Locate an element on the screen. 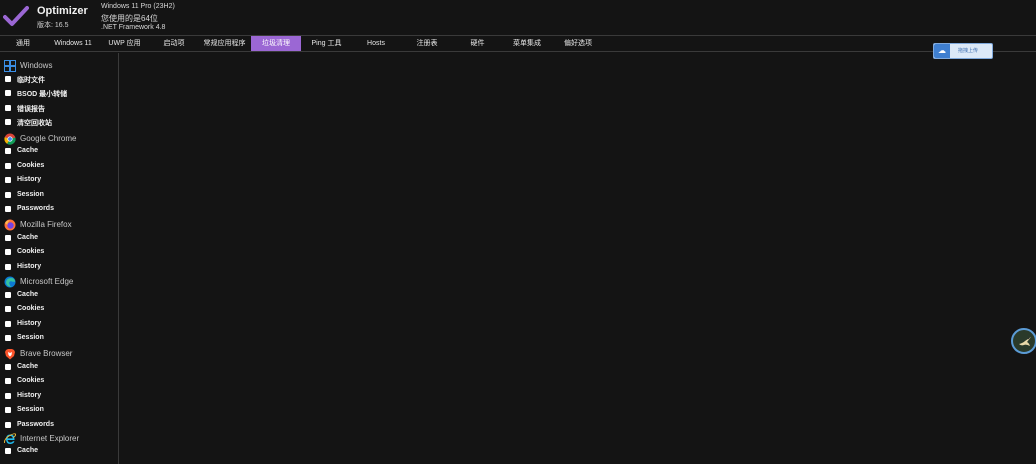  tab-windows-11: Windows 11 is located at coordinates (73, 43).